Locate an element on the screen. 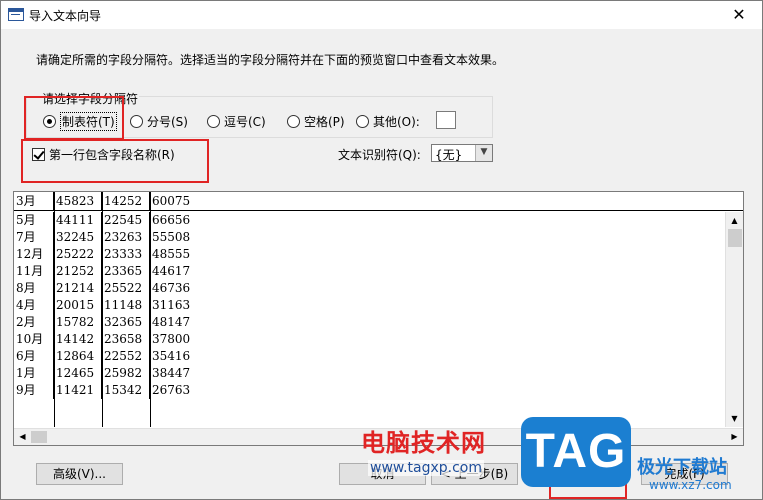 The height and width of the screenshot is (500, 763). table-cell: 32365 is located at coordinates (126, 322).